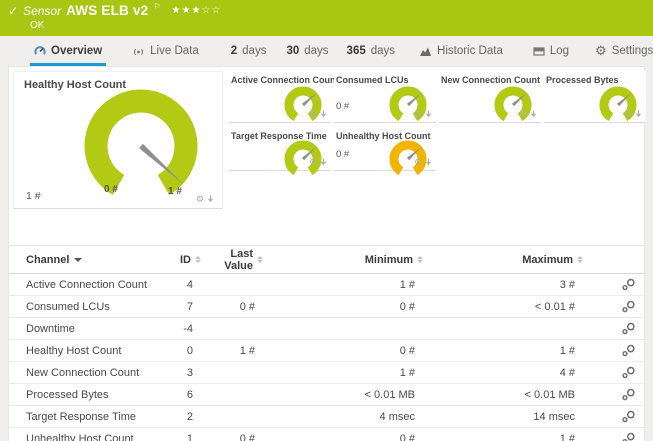  I want to click on gauge-current-value: 1 #, so click(33, 196).